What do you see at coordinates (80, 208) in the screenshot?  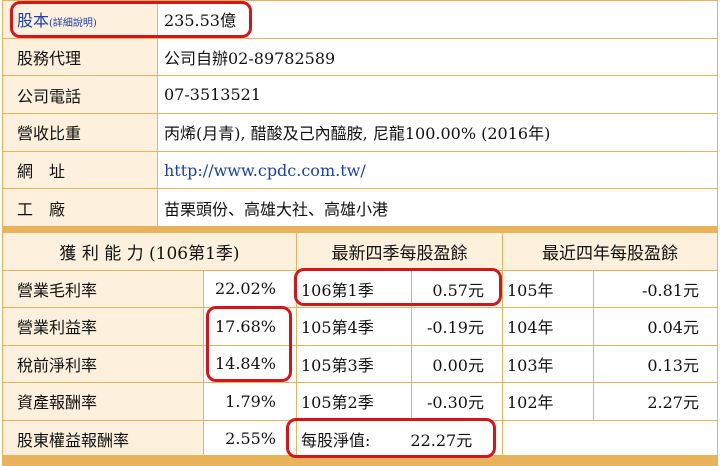 I see `factory-label: 工 廠` at bounding box center [80, 208].